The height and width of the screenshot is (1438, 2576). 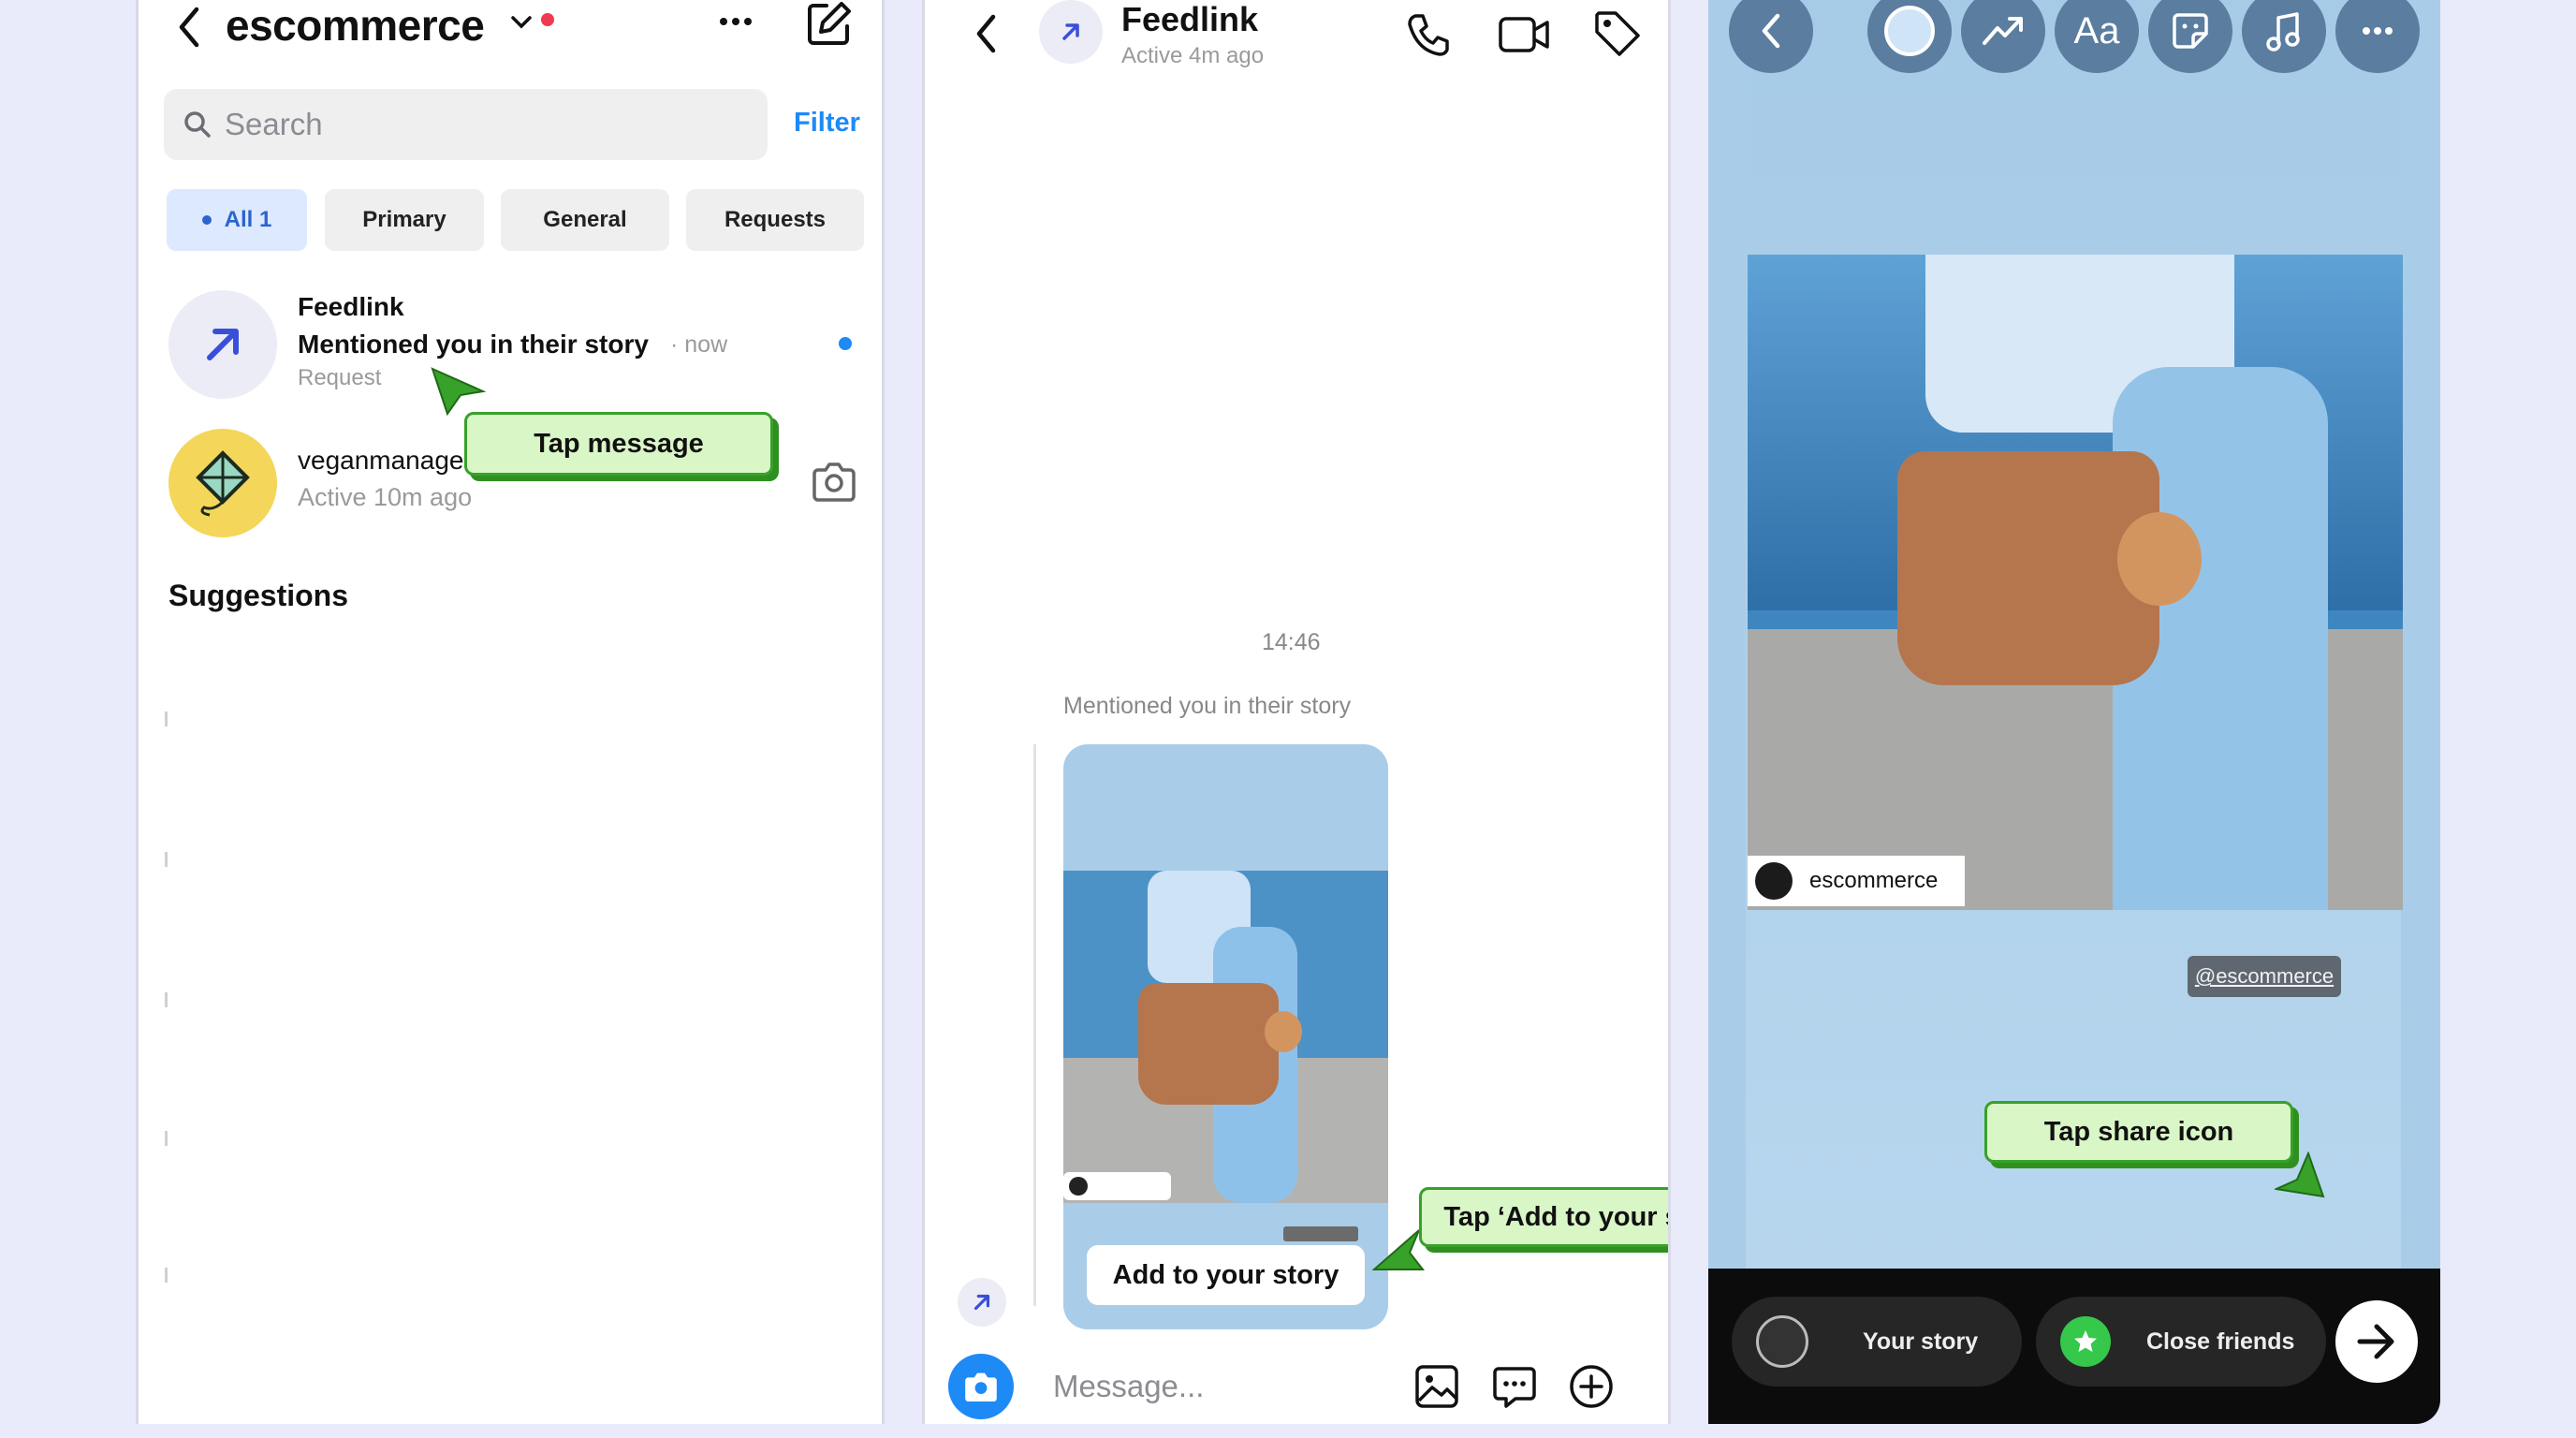 I want to click on tag-icon, so click(x=1617, y=33).